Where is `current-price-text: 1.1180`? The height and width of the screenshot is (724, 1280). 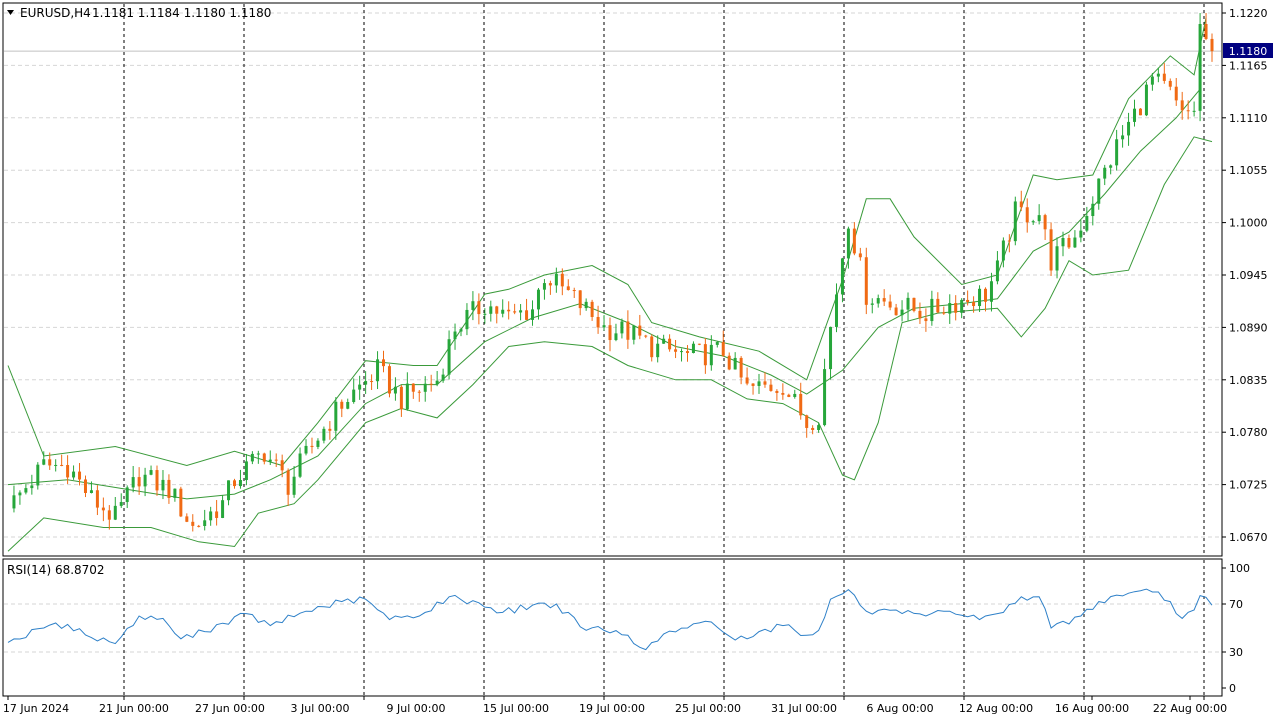 current-price-text: 1.1180 is located at coordinates (1248, 51).